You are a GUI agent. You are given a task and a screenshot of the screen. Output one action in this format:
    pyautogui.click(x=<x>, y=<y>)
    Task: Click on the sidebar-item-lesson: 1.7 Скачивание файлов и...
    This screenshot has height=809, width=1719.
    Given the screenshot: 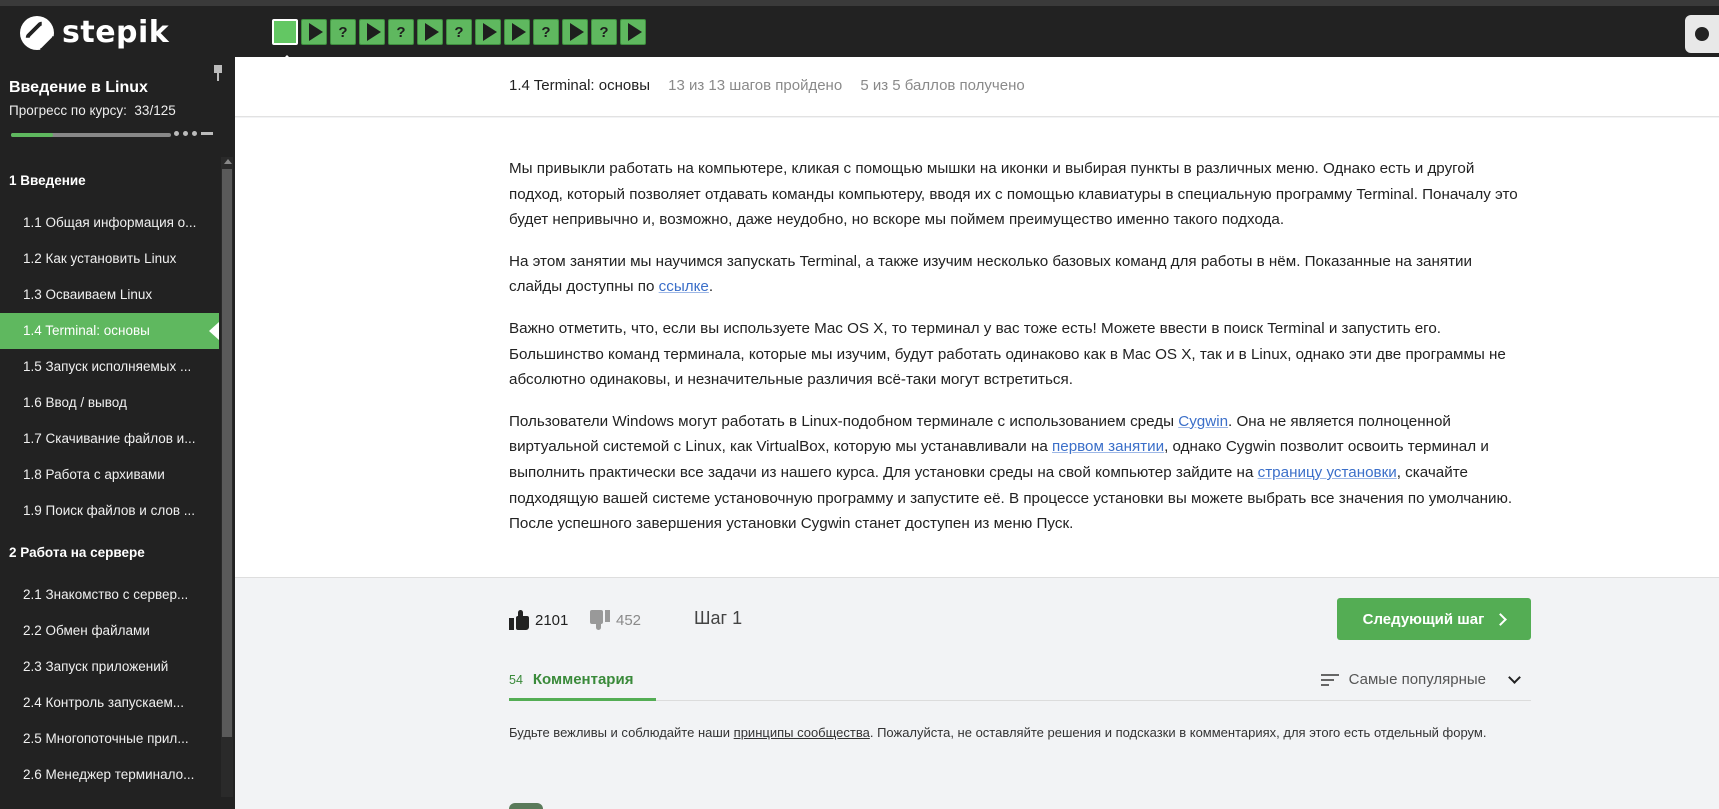 What is the action you would take?
    pyautogui.click(x=109, y=439)
    